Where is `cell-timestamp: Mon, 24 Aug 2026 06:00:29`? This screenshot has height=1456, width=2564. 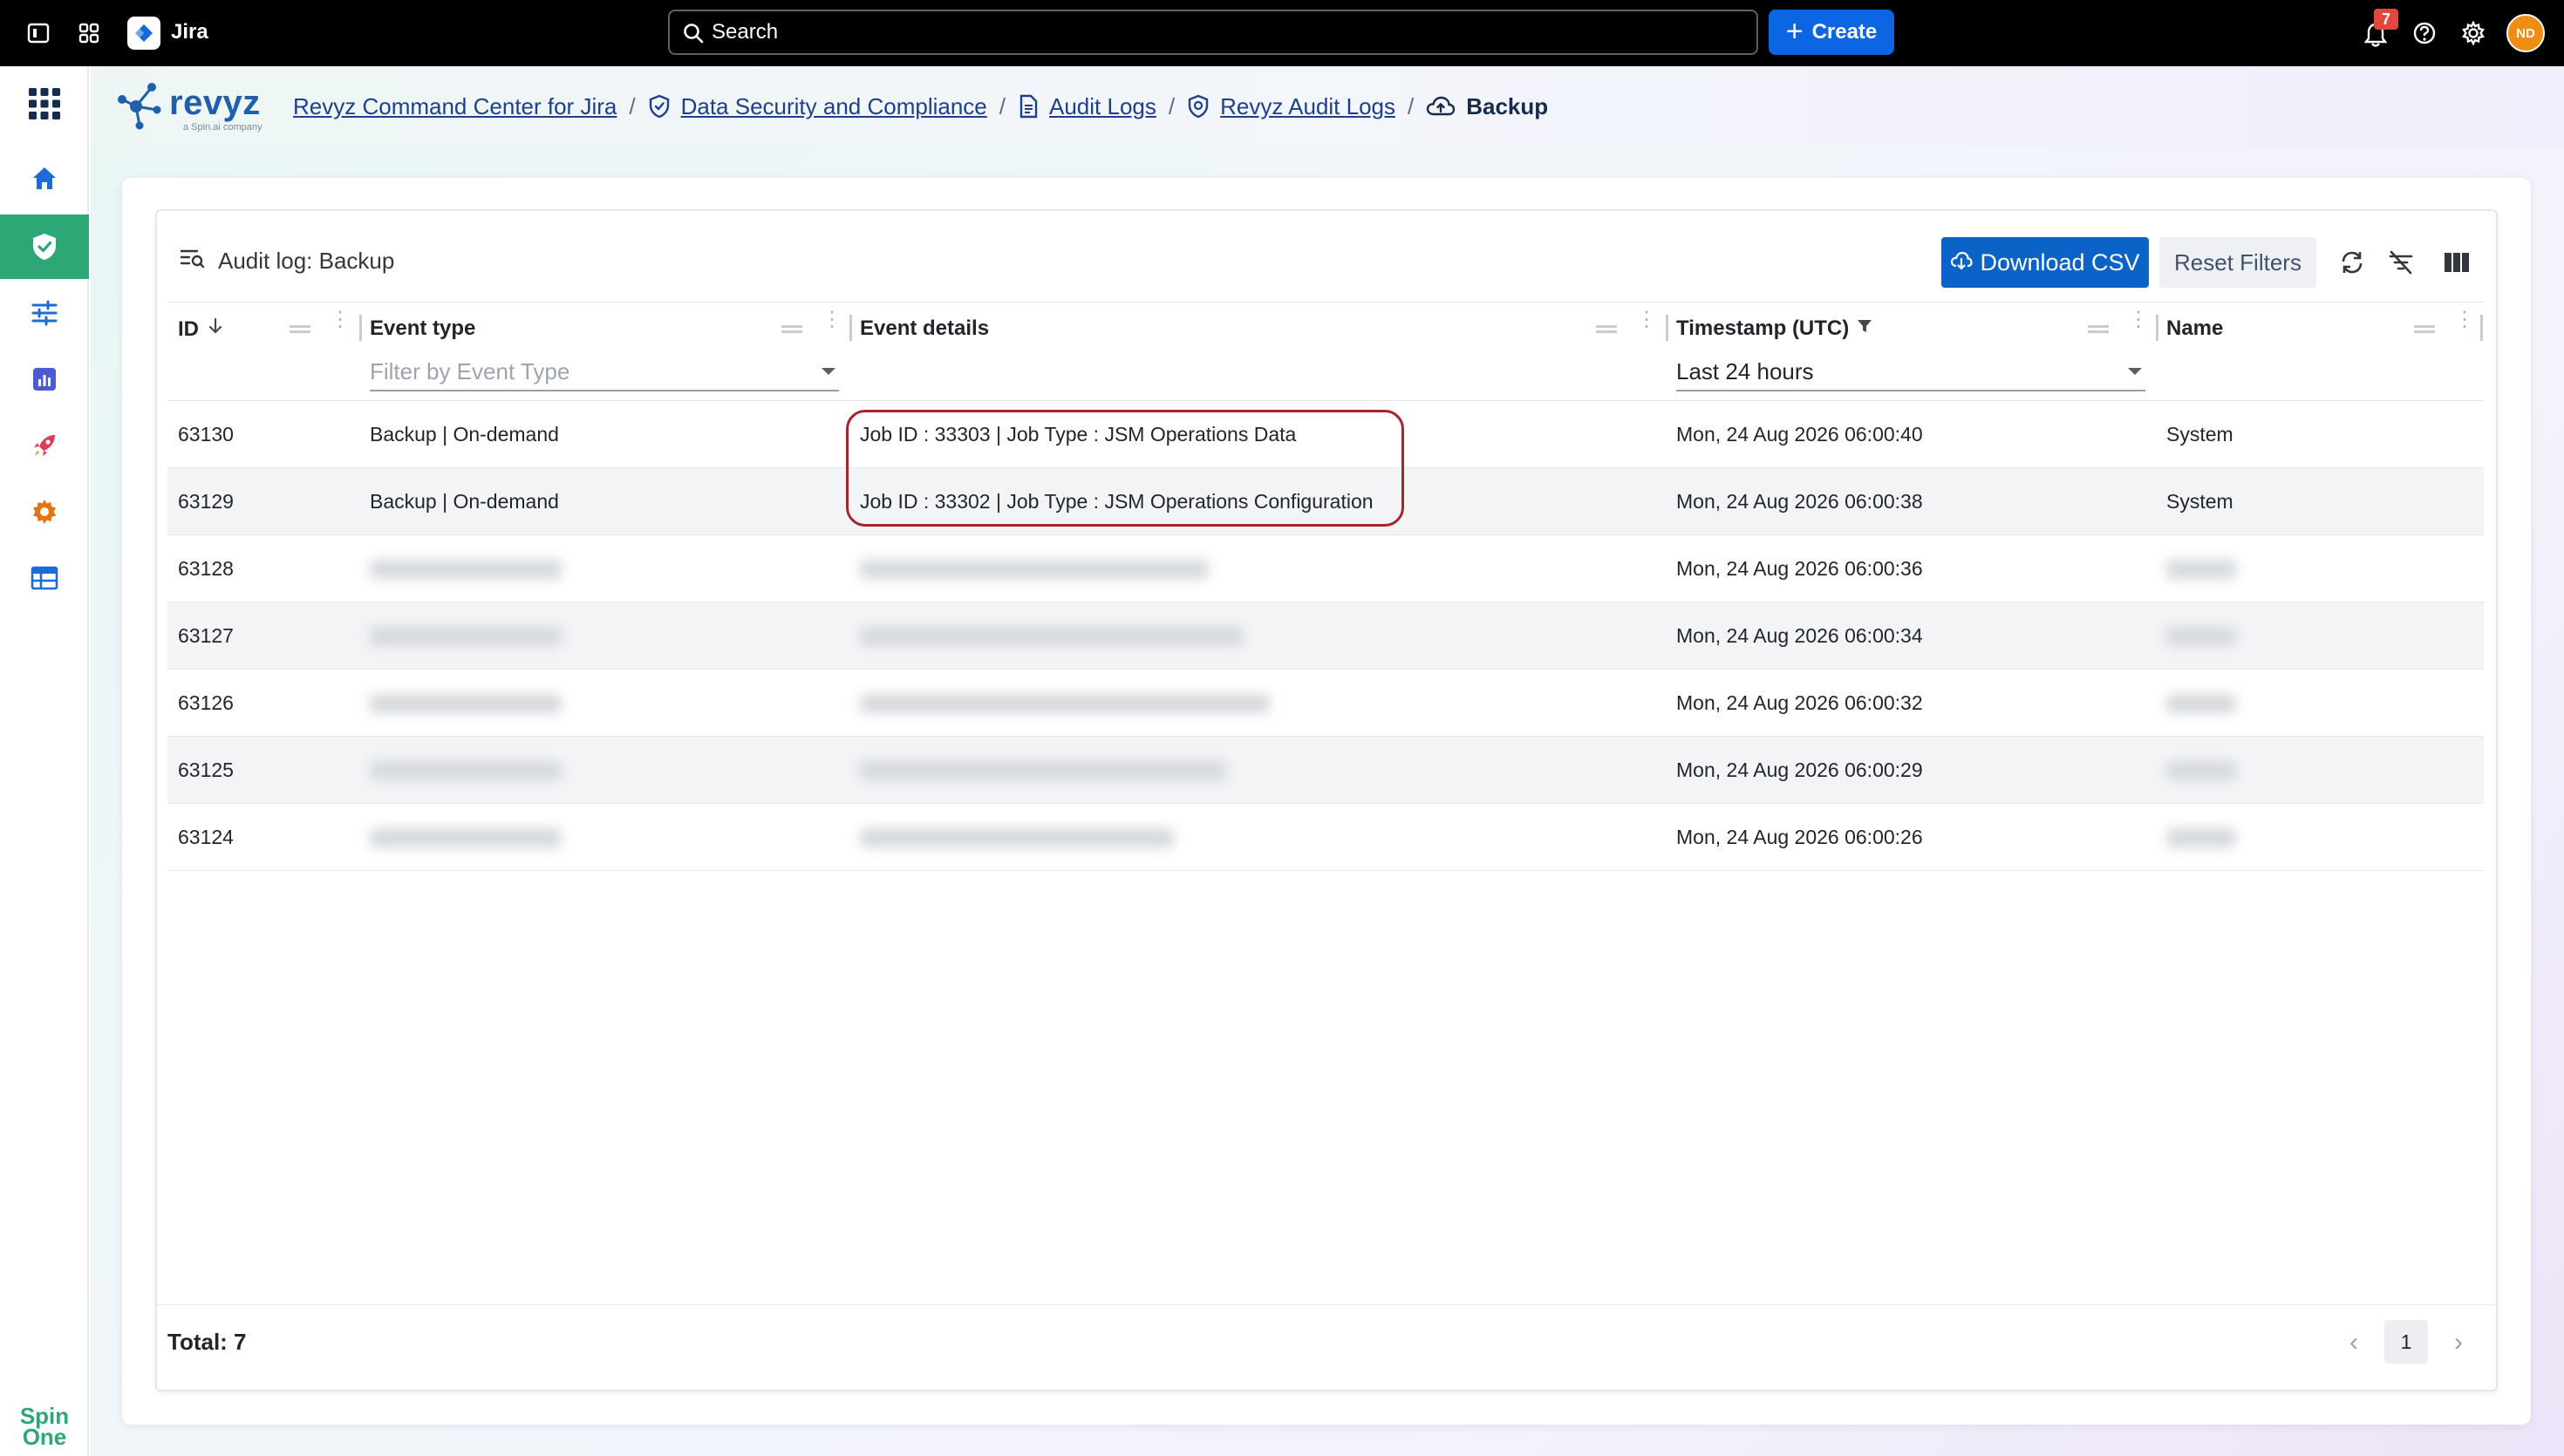 cell-timestamp: Mon, 24 Aug 2026 06:00:29 is located at coordinates (1799, 770).